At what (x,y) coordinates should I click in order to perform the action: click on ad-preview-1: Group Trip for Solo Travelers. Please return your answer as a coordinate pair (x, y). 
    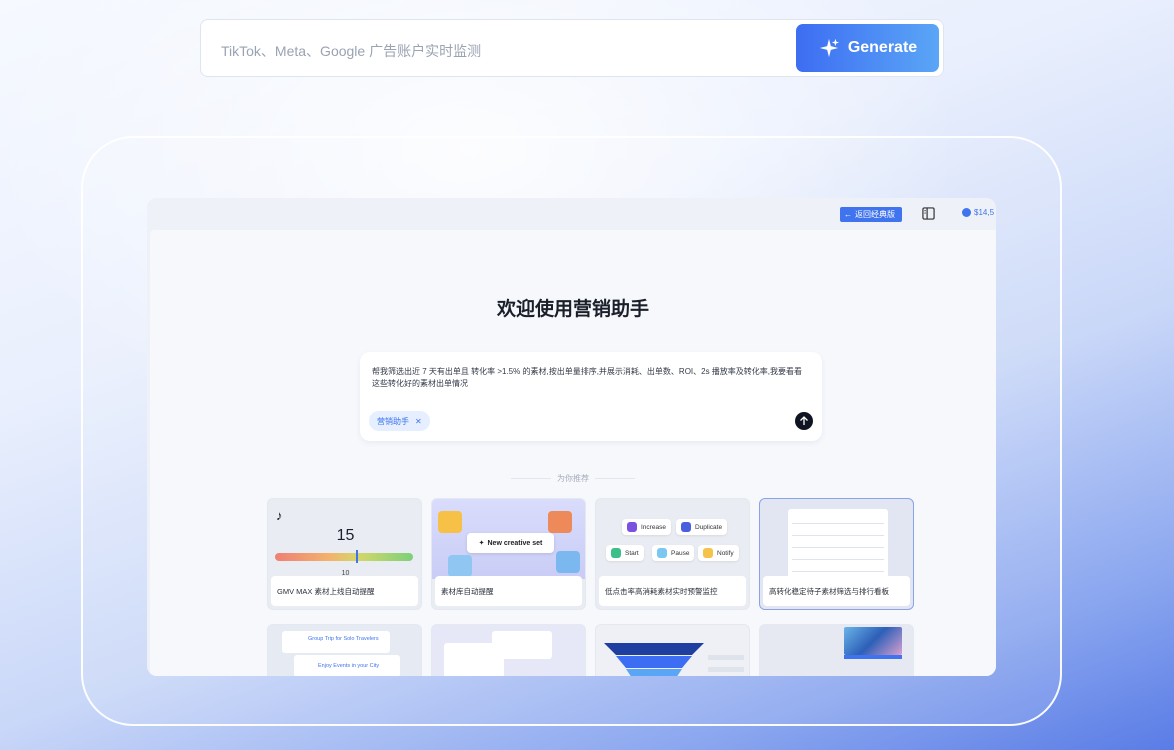
    Looking at the image, I should click on (336, 642).